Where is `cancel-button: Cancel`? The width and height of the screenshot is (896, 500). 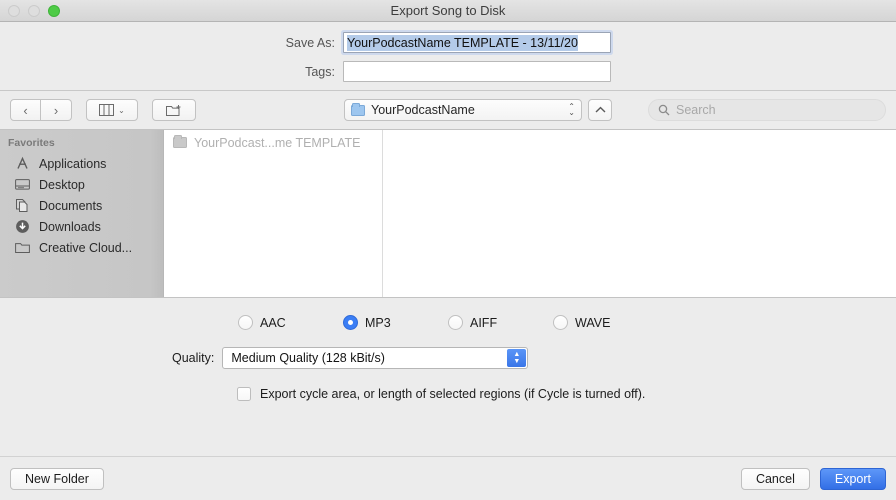
cancel-button: Cancel is located at coordinates (775, 478).